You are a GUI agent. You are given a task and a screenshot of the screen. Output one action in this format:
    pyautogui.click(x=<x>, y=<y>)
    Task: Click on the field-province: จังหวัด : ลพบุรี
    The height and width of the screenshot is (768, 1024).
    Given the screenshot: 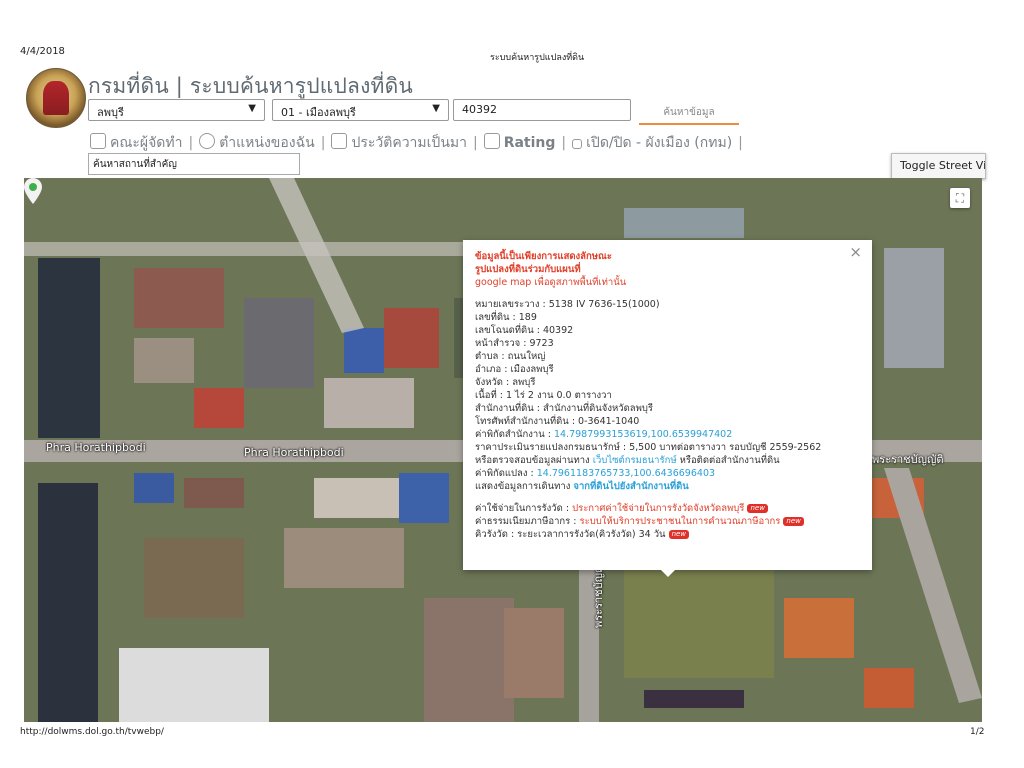 What is the action you would take?
    pyautogui.click(x=505, y=382)
    